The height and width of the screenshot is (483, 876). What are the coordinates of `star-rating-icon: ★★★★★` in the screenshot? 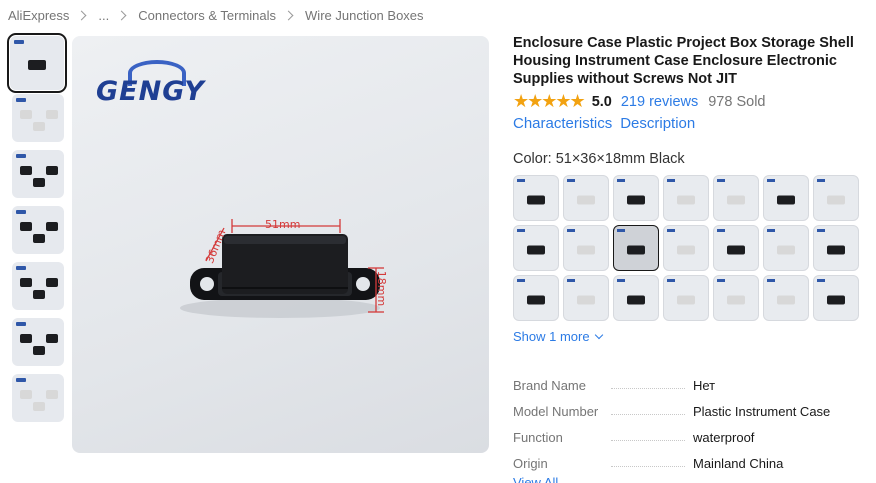 It's located at (549, 101).